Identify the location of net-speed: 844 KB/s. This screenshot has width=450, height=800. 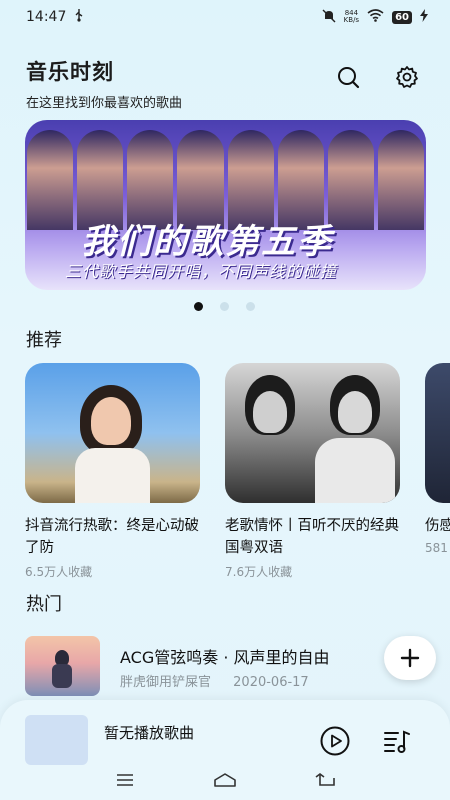
(351, 16).